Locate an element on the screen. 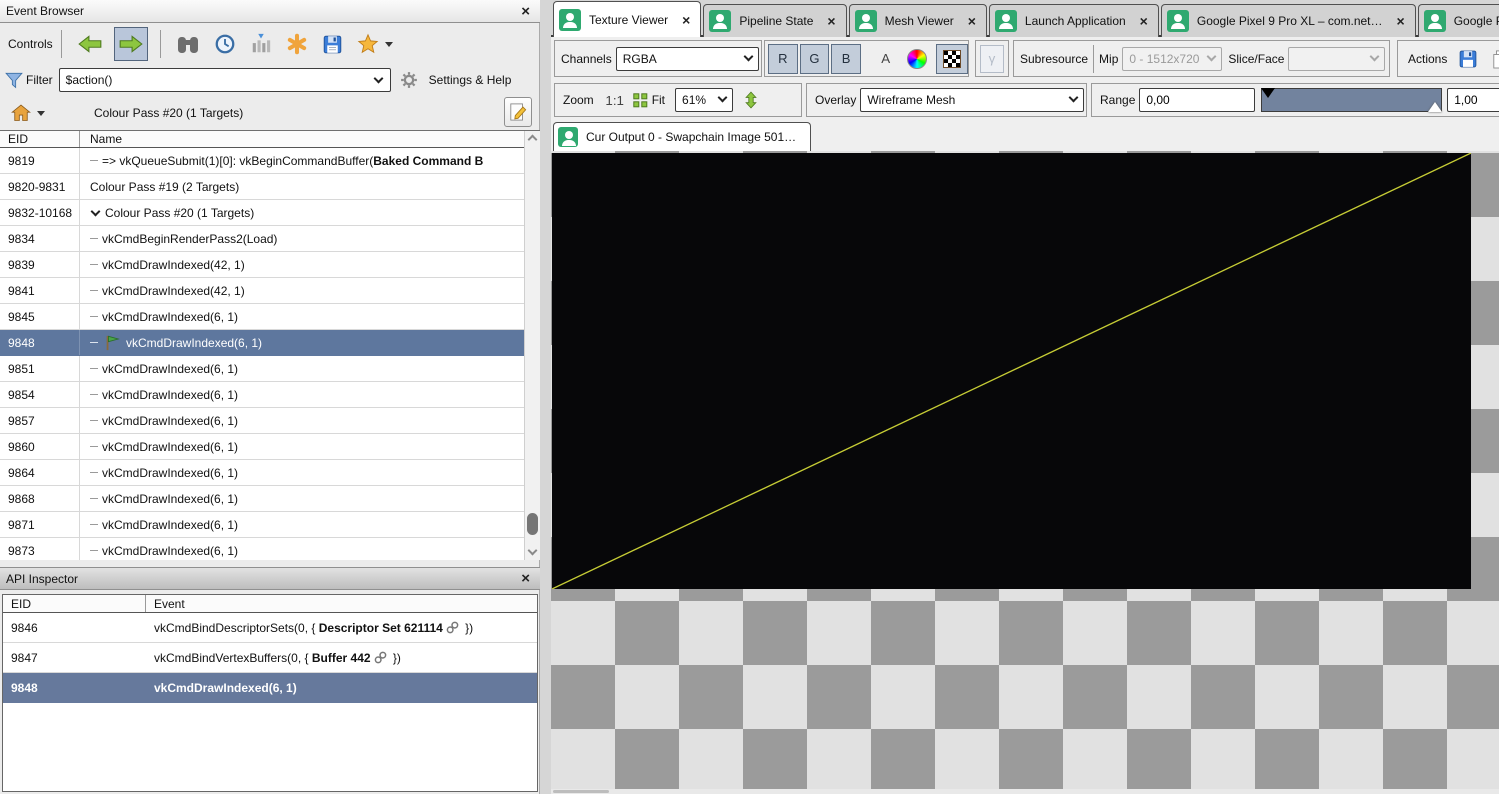 The height and width of the screenshot is (794, 1499). event-row-selected: 9848 vkCmdDrawIndexed(6, 1) is located at coordinates (270, 343).